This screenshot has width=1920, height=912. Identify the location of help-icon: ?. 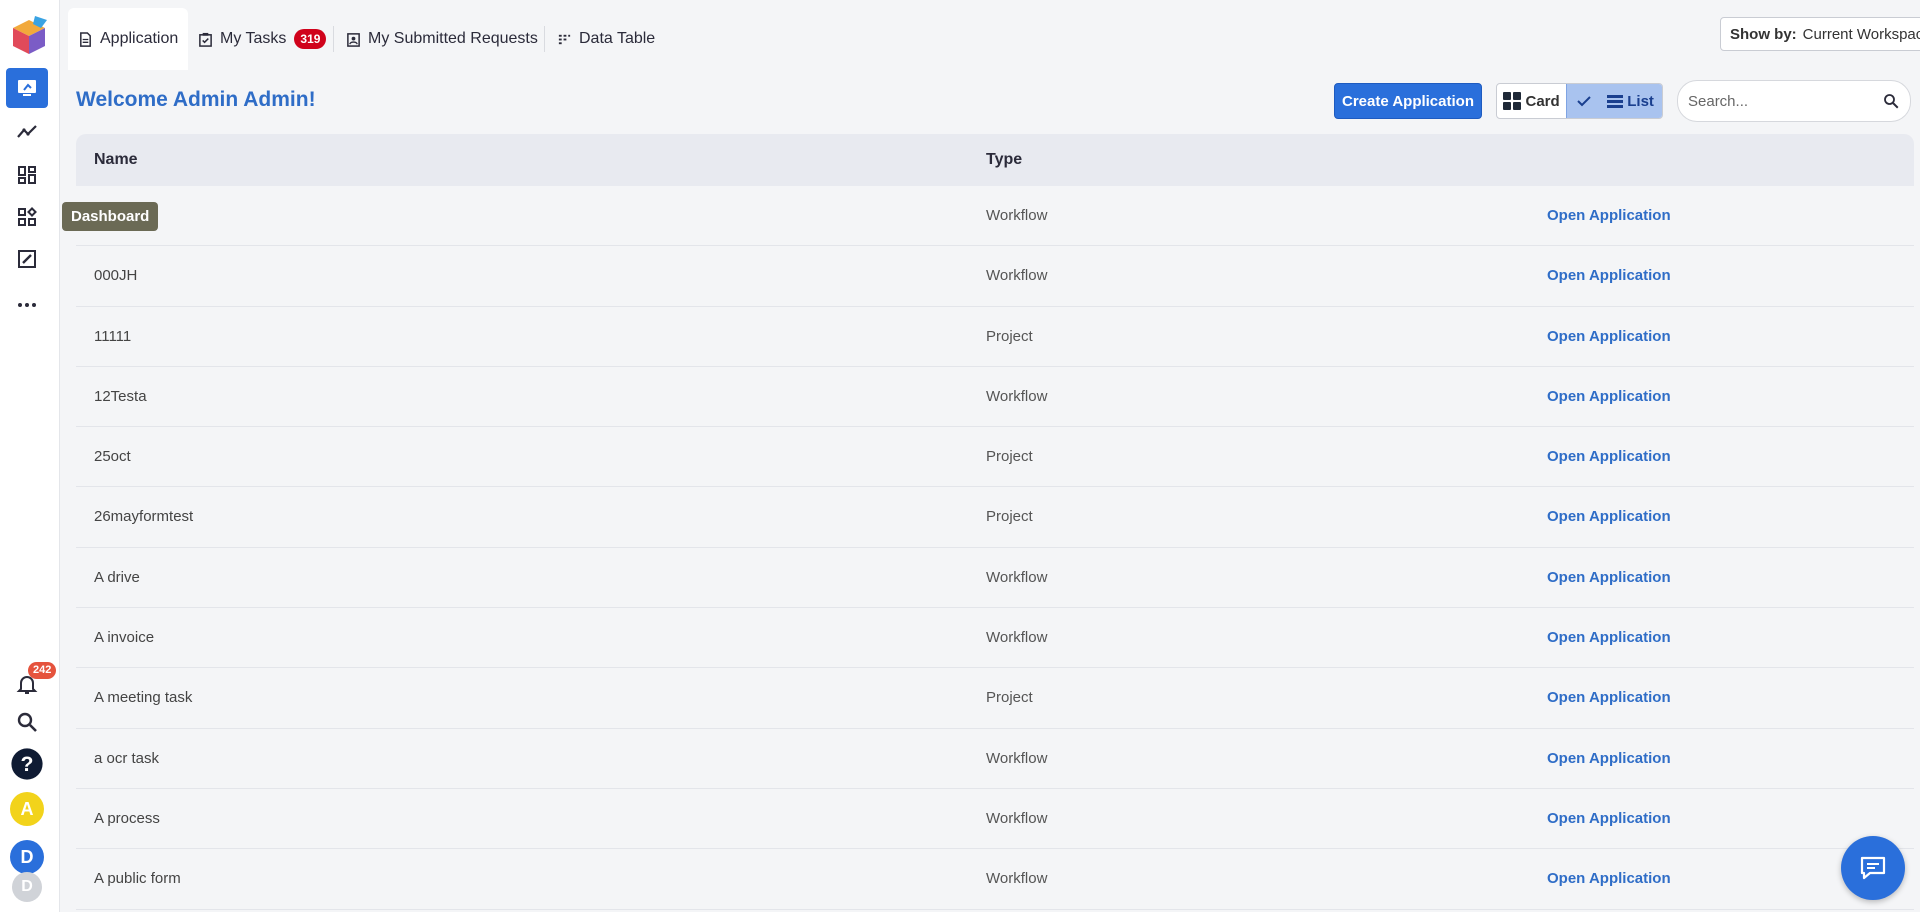
(27, 764).